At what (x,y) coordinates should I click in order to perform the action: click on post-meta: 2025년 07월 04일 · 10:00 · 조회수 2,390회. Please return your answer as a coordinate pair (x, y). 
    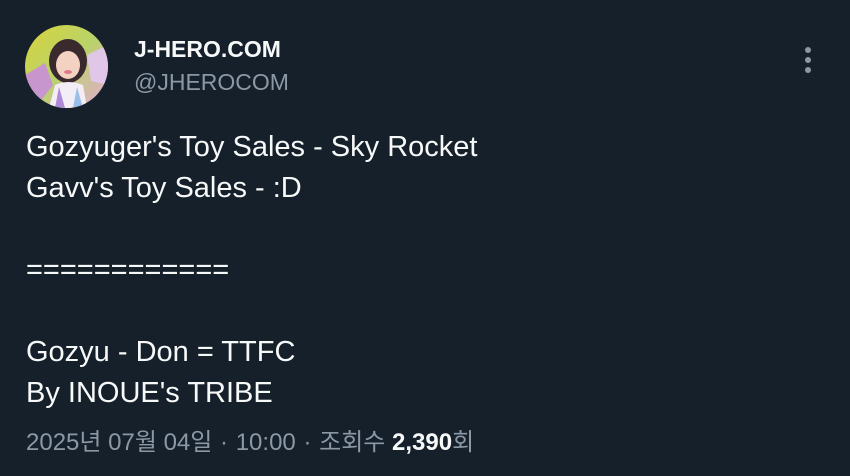
    Looking at the image, I should click on (250, 443).